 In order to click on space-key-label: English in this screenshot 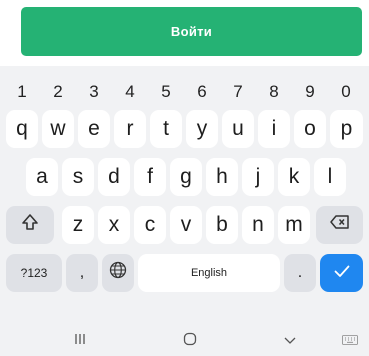, I will do `click(209, 273)`.